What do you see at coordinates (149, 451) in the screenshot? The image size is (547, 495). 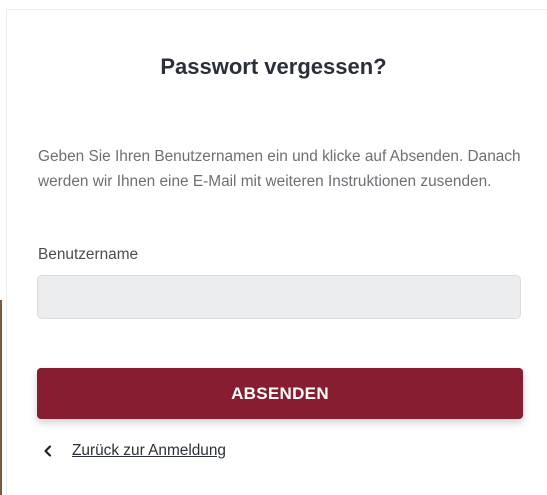 I see `back-to-login-link: Zurück zur Anmeldung` at bounding box center [149, 451].